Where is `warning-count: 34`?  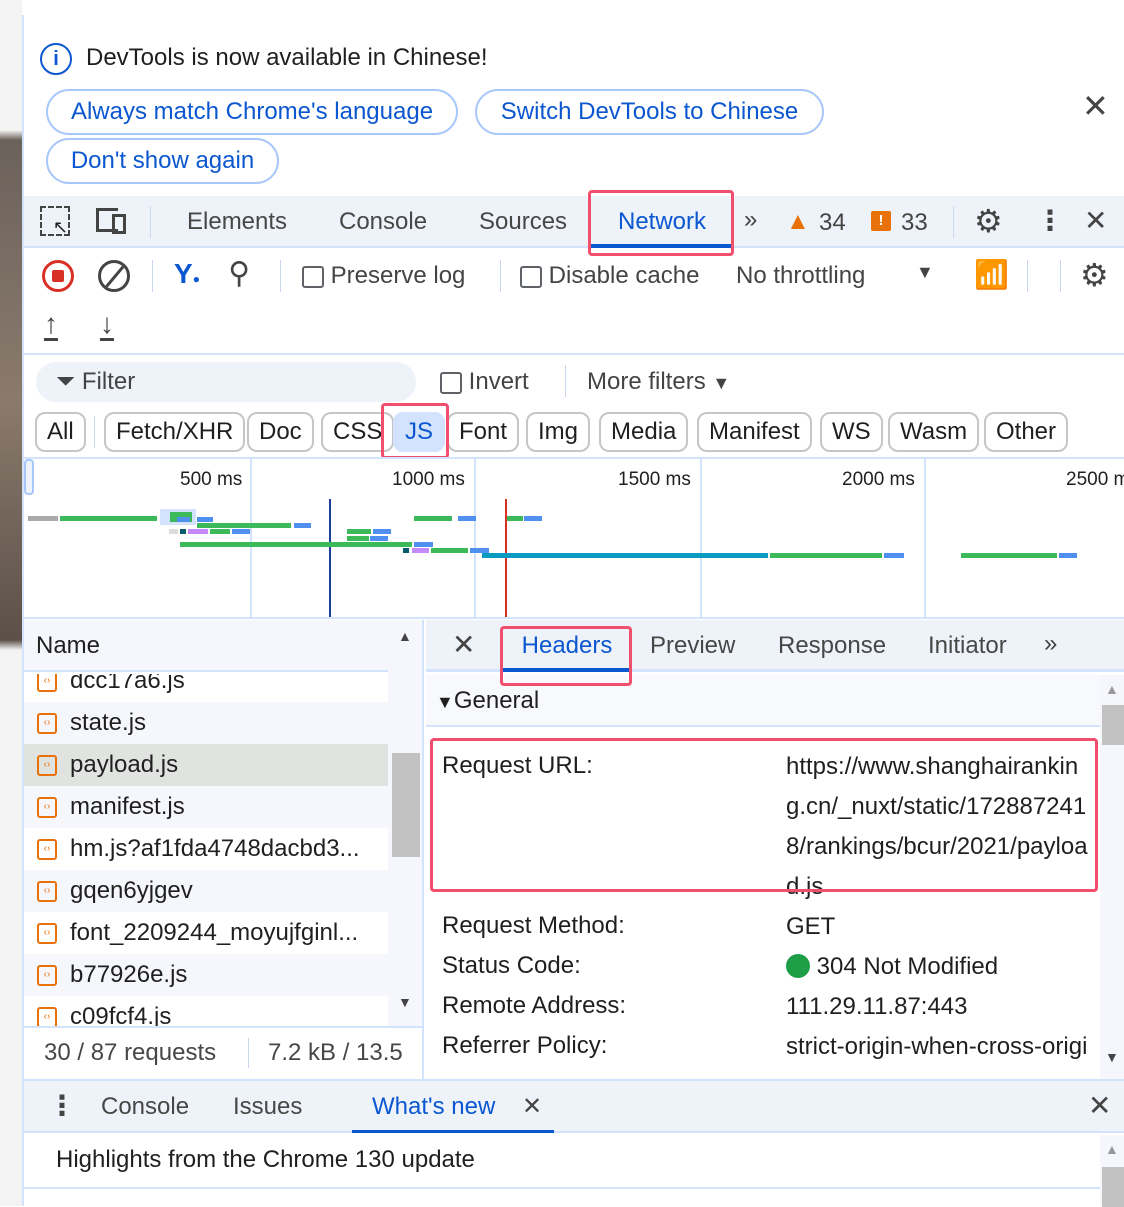
warning-count: 34 is located at coordinates (832, 223).